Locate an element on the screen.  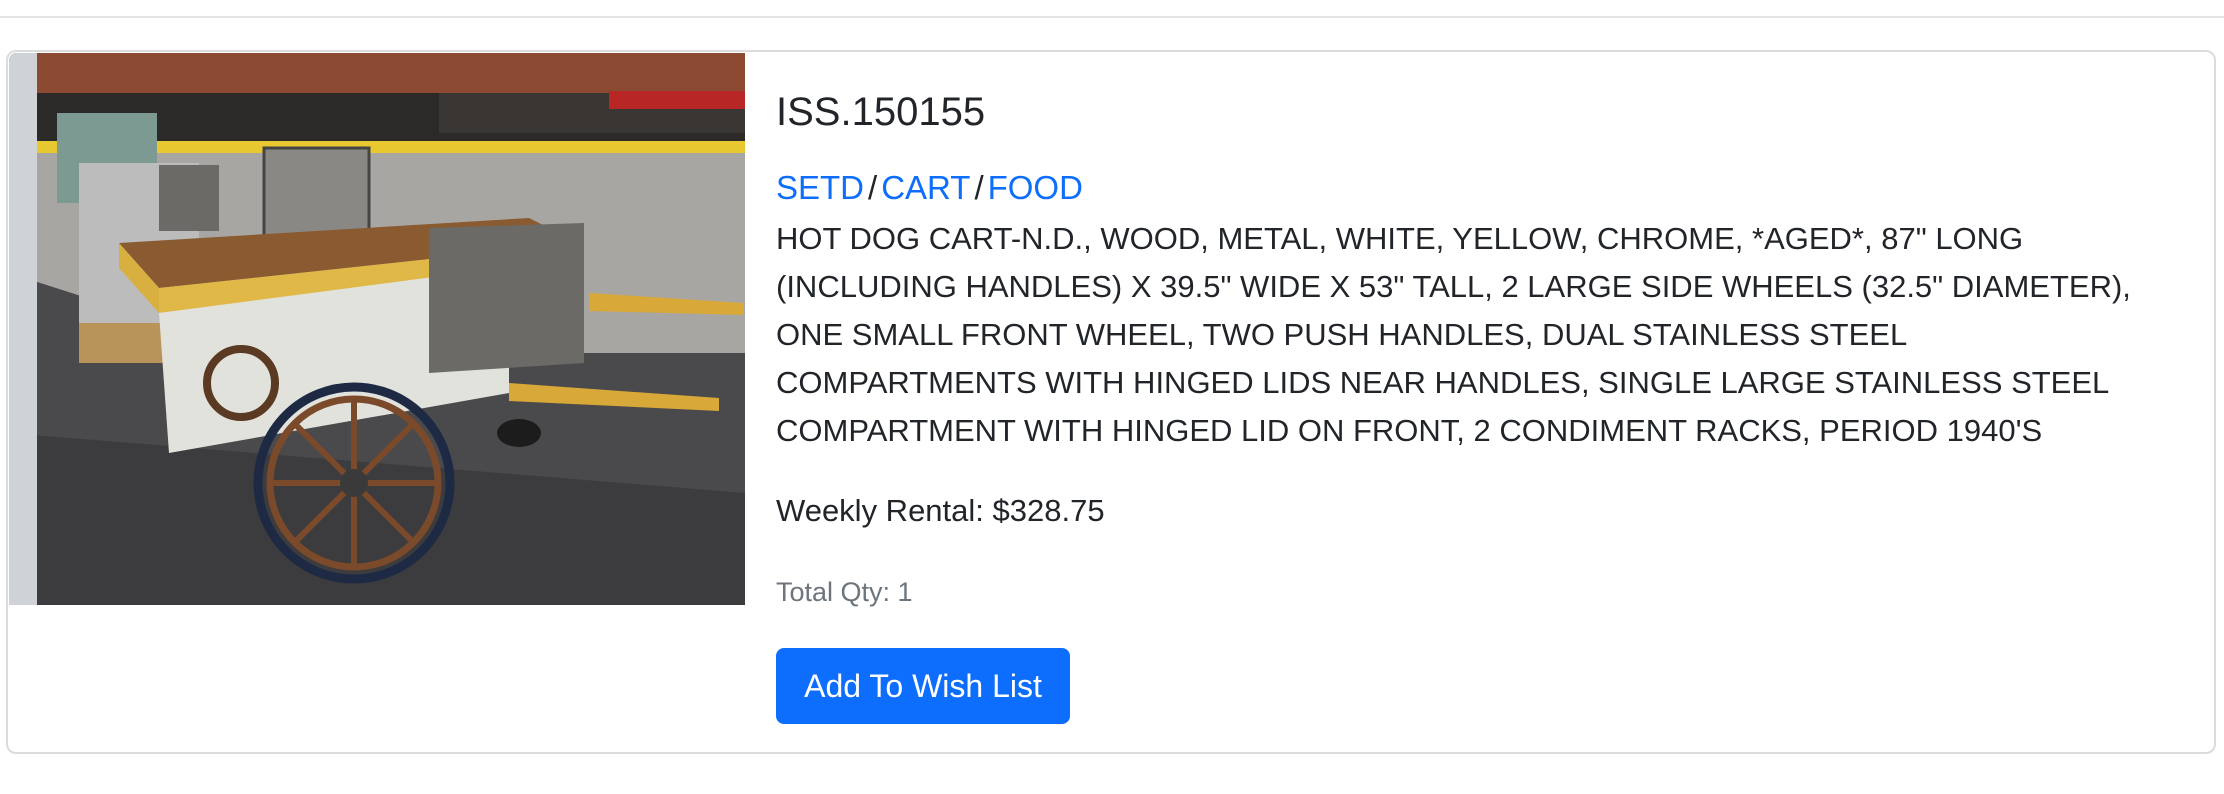
add-to-wish-list-button: Add To Wish List is located at coordinates (923, 686).